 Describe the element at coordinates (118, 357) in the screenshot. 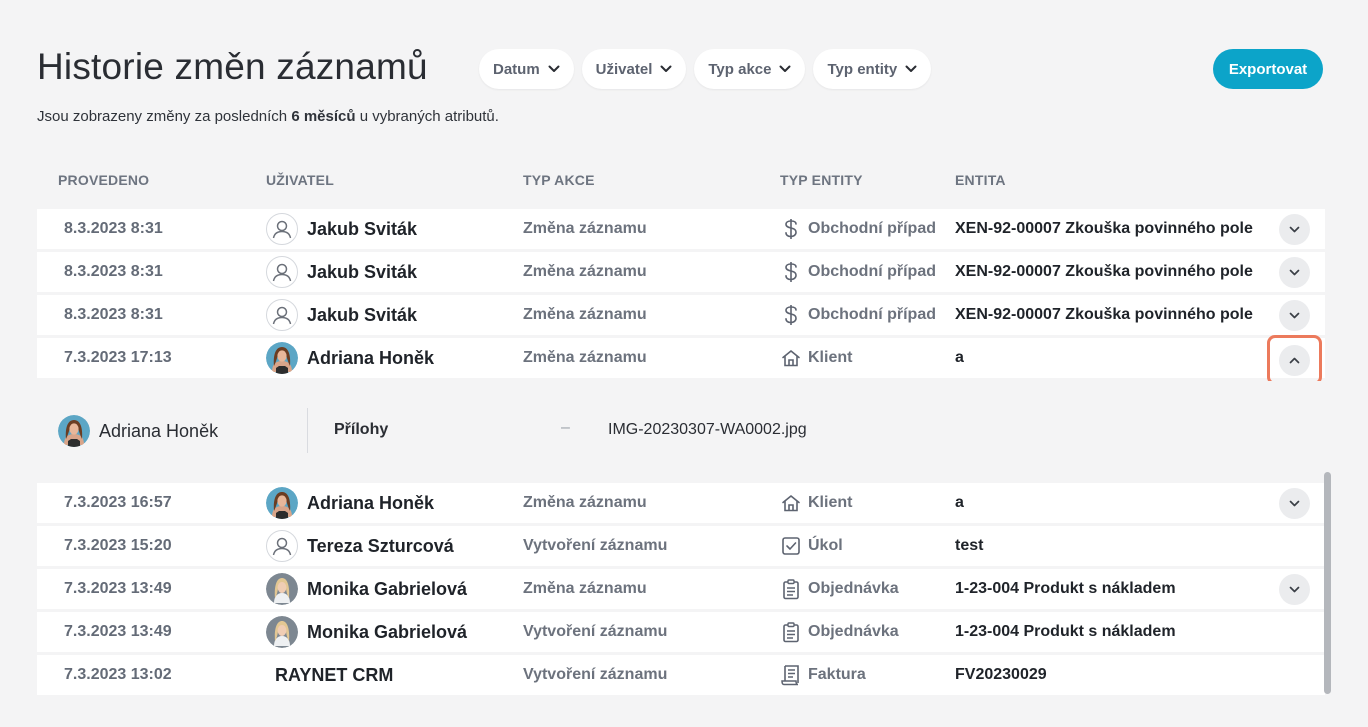

I see `row-date: 7.3.2023 17:13` at that location.